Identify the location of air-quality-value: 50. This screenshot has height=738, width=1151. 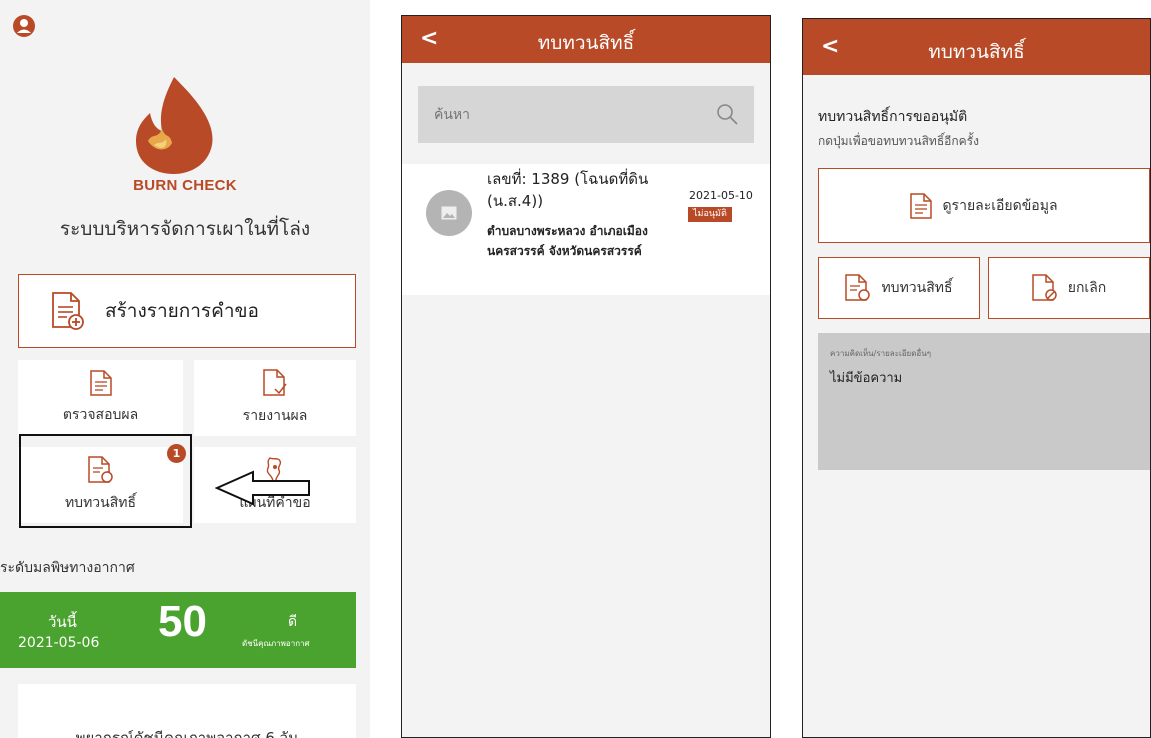
(182, 621).